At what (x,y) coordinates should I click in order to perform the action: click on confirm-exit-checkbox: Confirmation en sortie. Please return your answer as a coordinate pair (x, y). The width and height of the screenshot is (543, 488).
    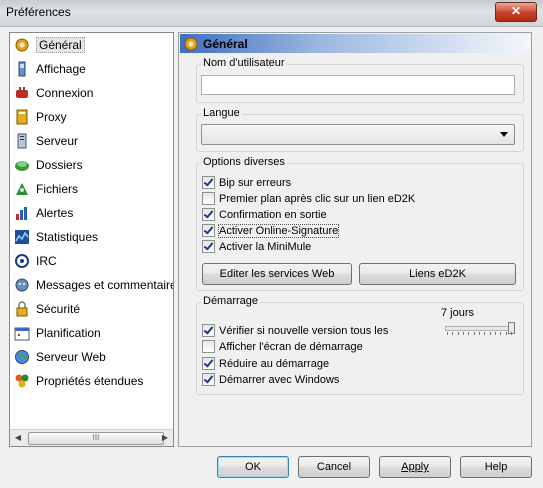
    Looking at the image, I should click on (264, 214).